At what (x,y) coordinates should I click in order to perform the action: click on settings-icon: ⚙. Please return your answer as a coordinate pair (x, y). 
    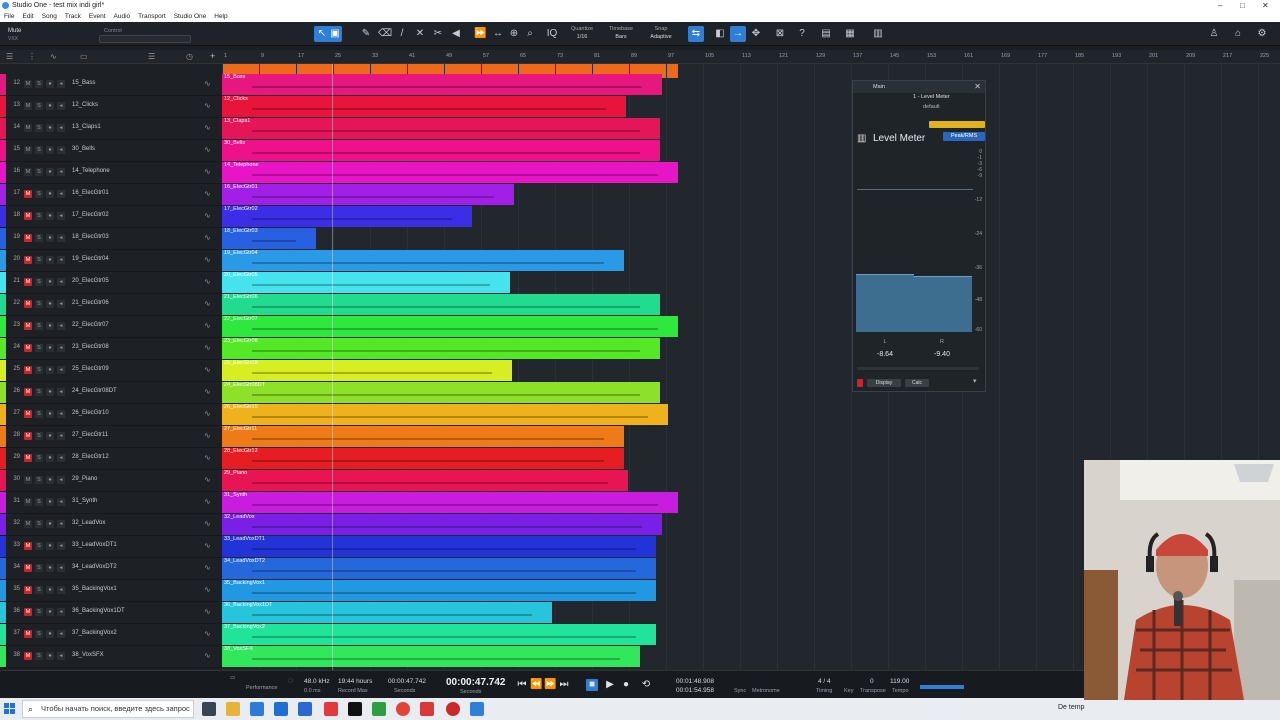
    Looking at the image, I should click on (1262, 34).